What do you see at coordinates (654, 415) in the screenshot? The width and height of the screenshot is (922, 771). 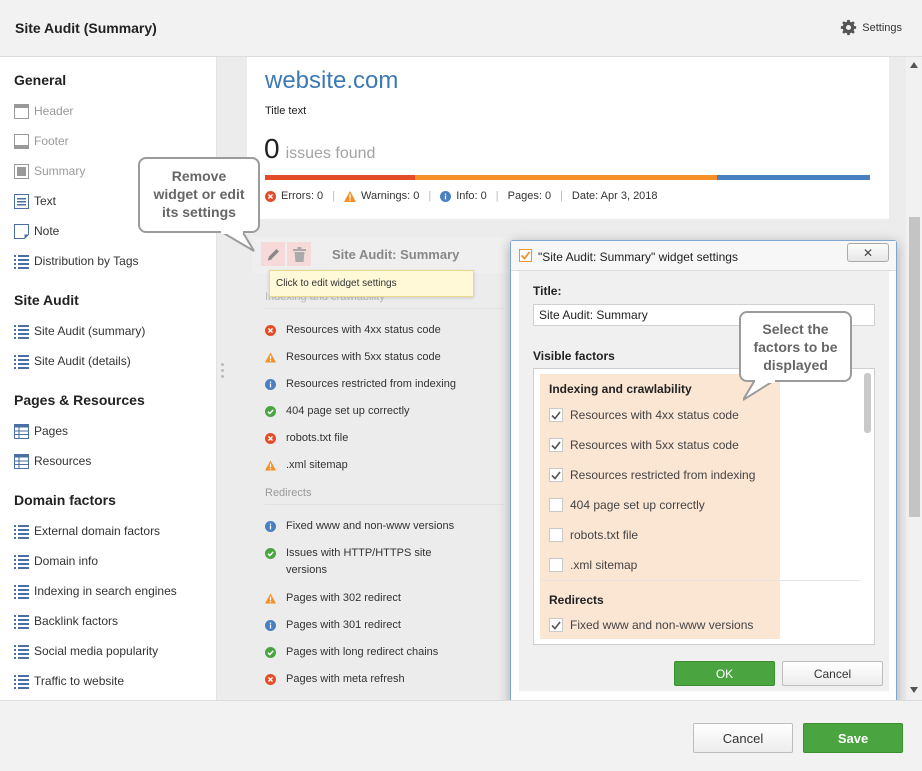 I see `factor-label: Resources with 4xx status code` at bounding box center [654, 415].